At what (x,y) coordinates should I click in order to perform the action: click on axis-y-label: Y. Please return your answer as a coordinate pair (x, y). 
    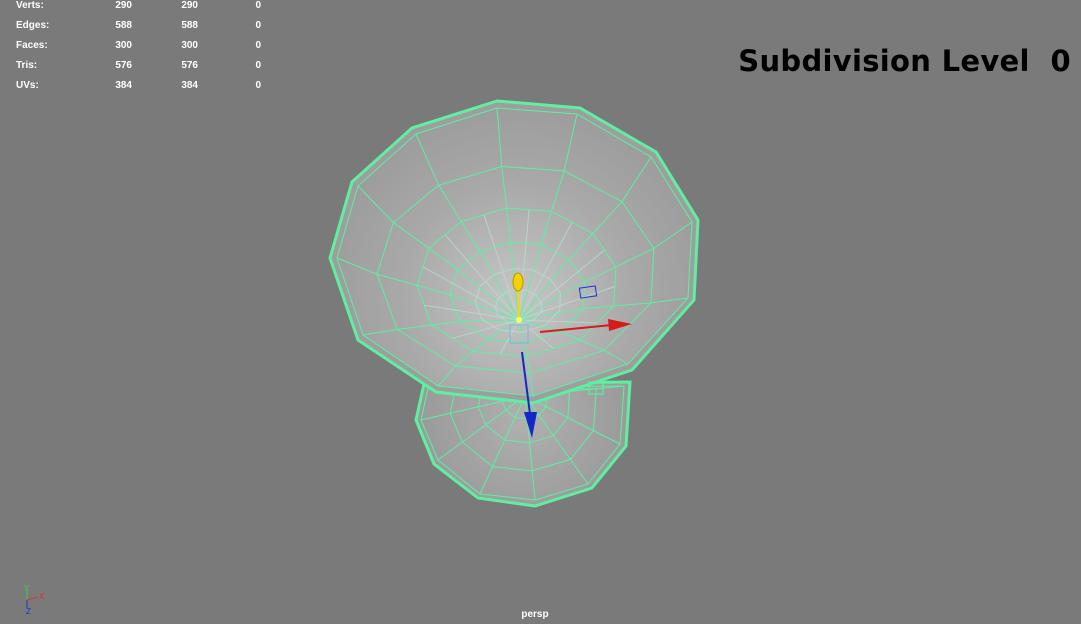
    Looking at the image, I should click on (27, 588).